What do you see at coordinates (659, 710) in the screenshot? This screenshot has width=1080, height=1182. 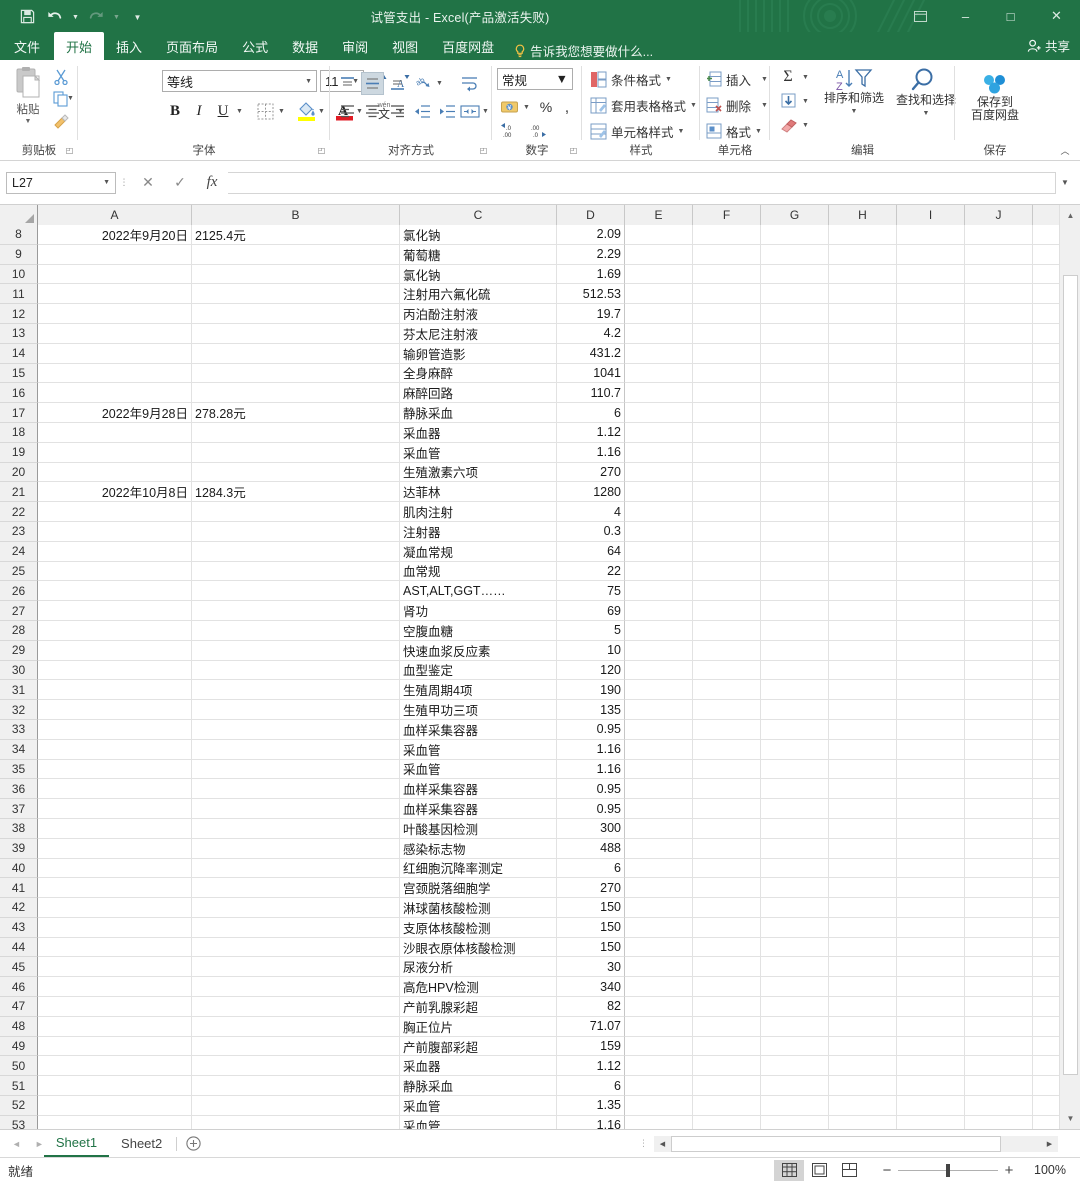 I see `cell-E32` at bounding box center [659, 710].